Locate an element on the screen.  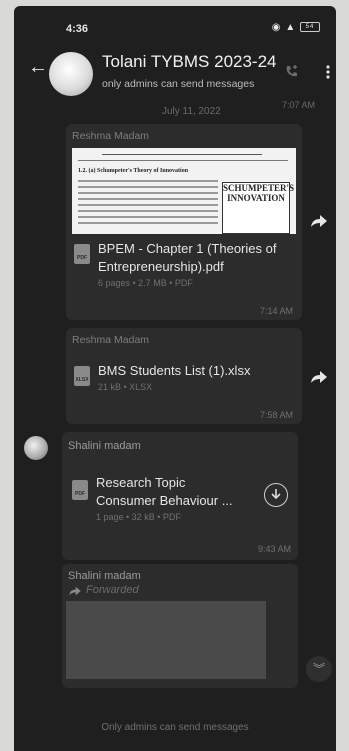
signal-icon: ▲ is located at coordinates (291, 27).